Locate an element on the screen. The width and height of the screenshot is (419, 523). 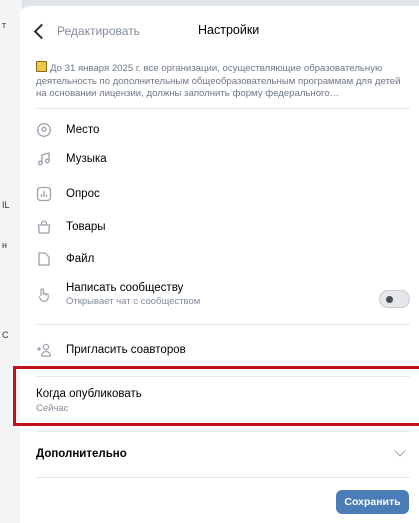
save-button: Сохранить is located at coordinates (372, 502).